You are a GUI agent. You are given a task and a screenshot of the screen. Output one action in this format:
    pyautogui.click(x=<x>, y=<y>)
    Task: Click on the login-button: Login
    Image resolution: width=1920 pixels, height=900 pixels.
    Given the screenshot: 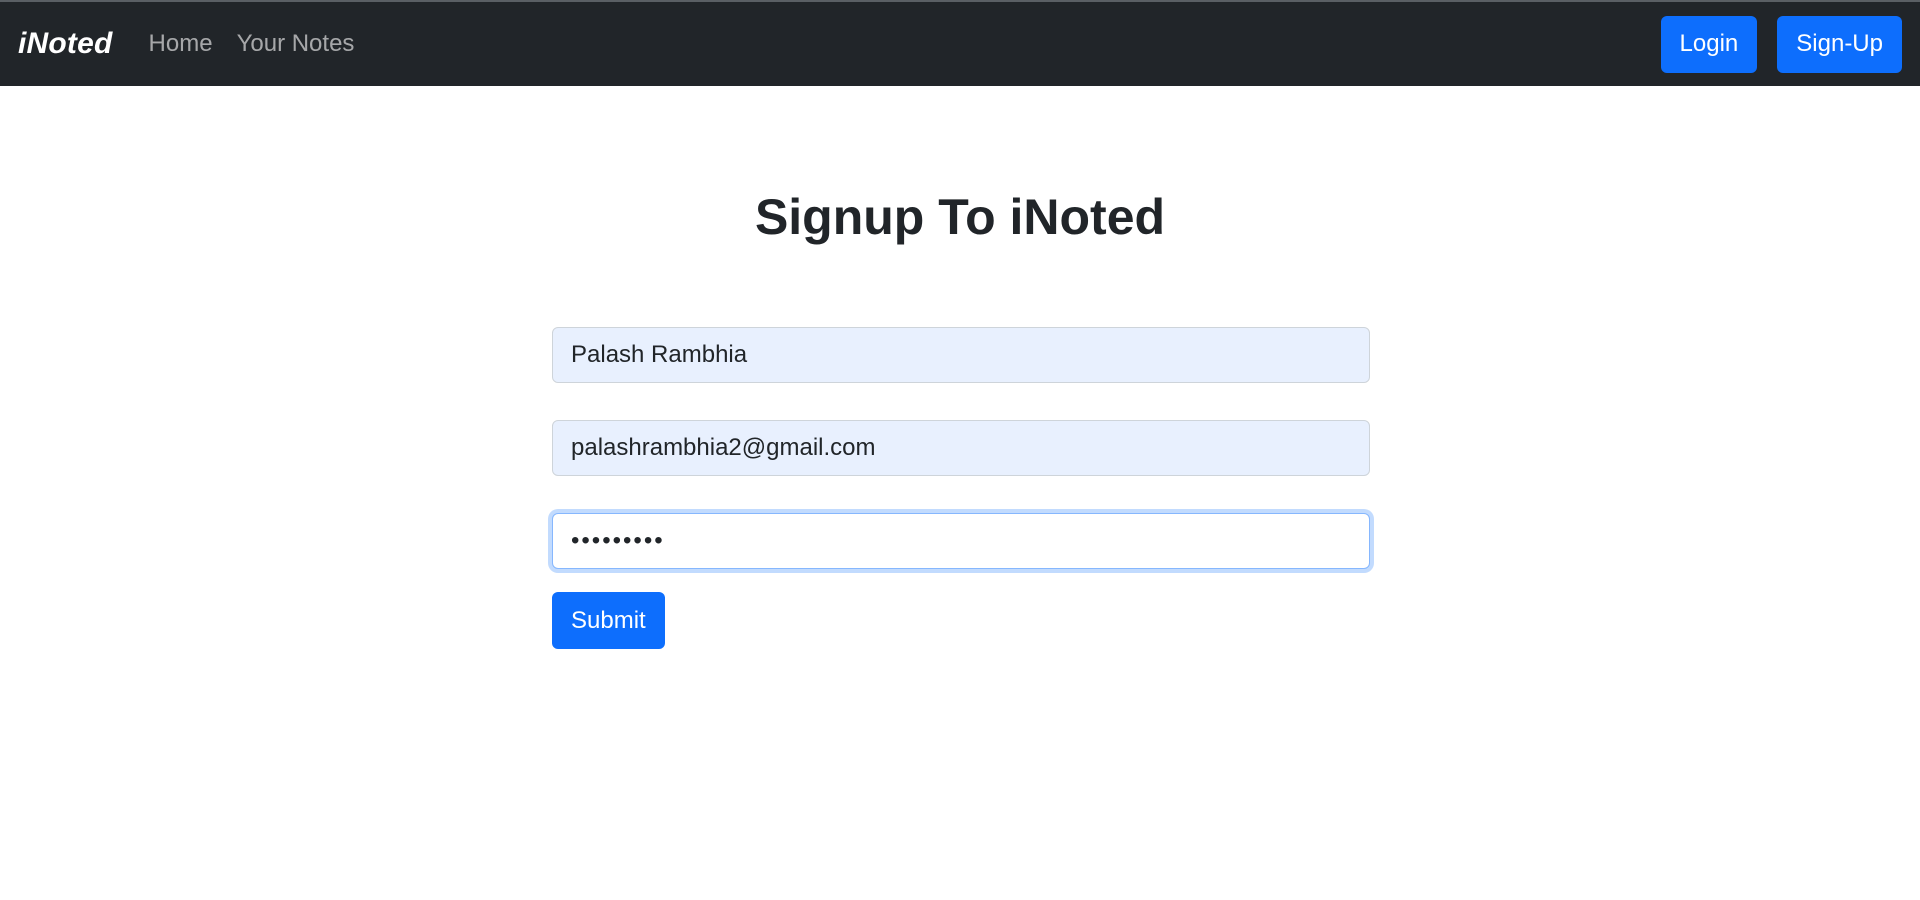 What is the action you would take?
    pyautogui.click(x=1709, y=44)
    